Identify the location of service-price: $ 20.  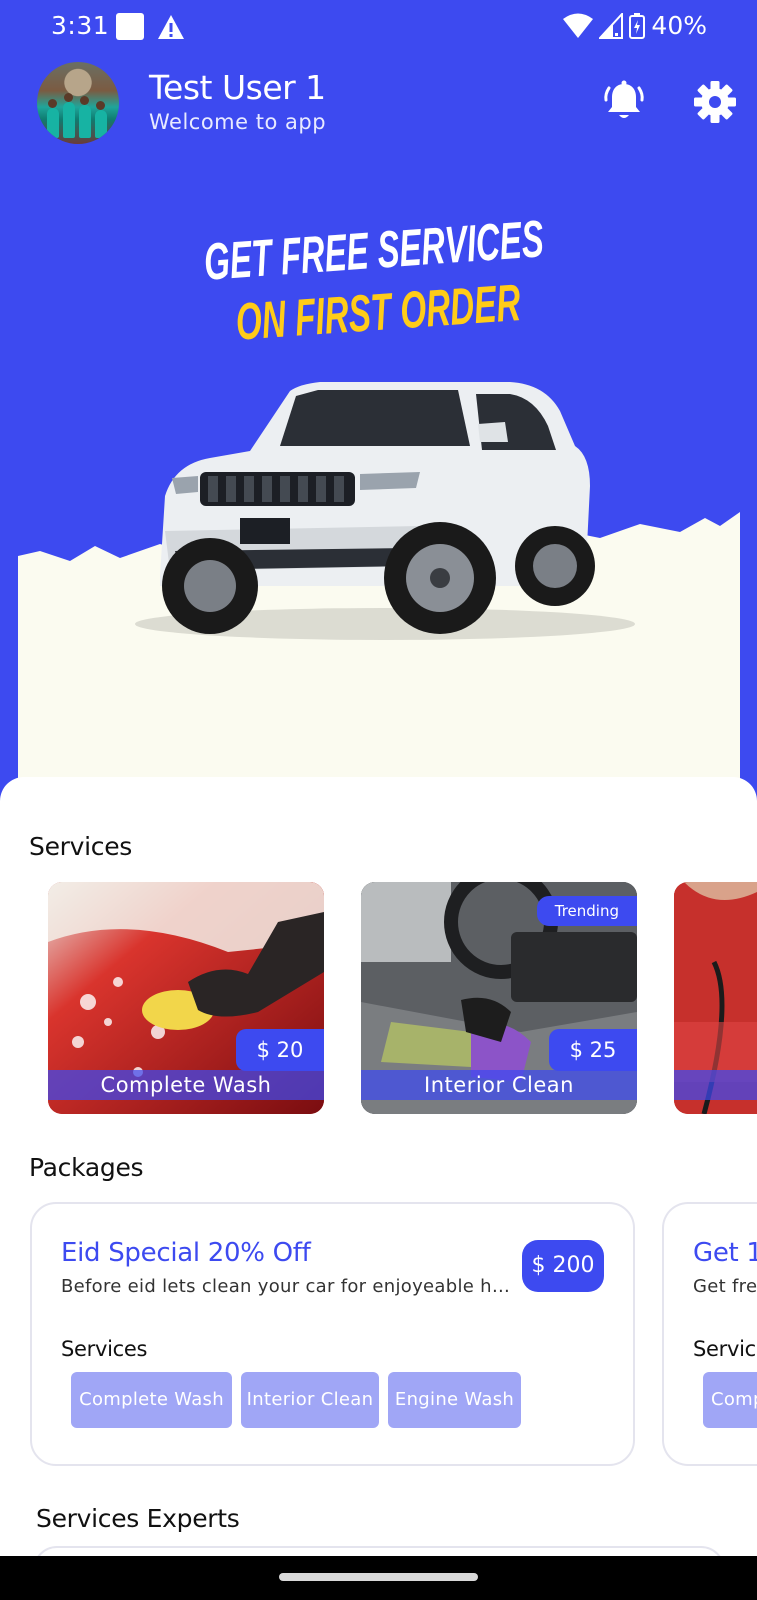
(280, 1050).